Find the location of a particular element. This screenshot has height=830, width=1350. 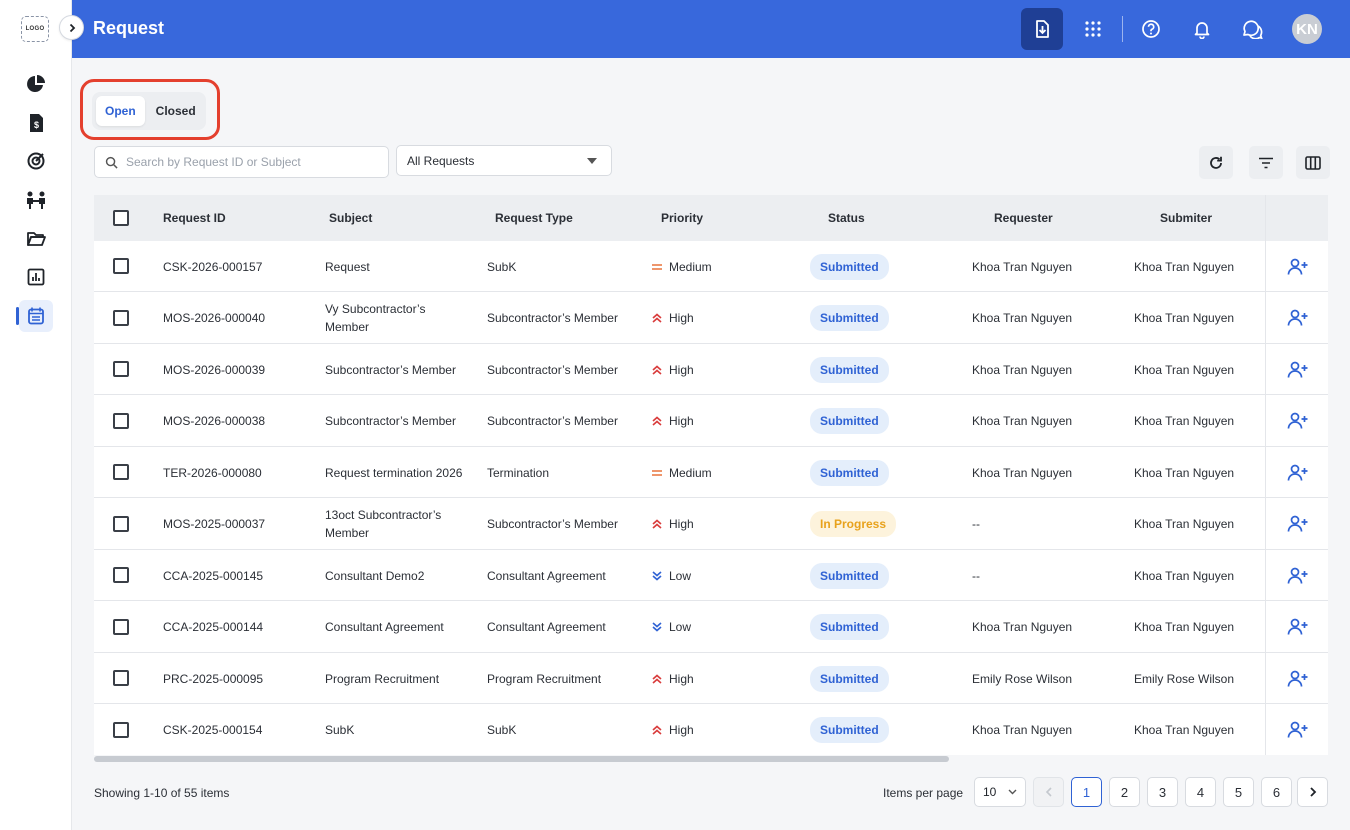

items-per-page-select: 10 is located at coordinates (1000, 792).